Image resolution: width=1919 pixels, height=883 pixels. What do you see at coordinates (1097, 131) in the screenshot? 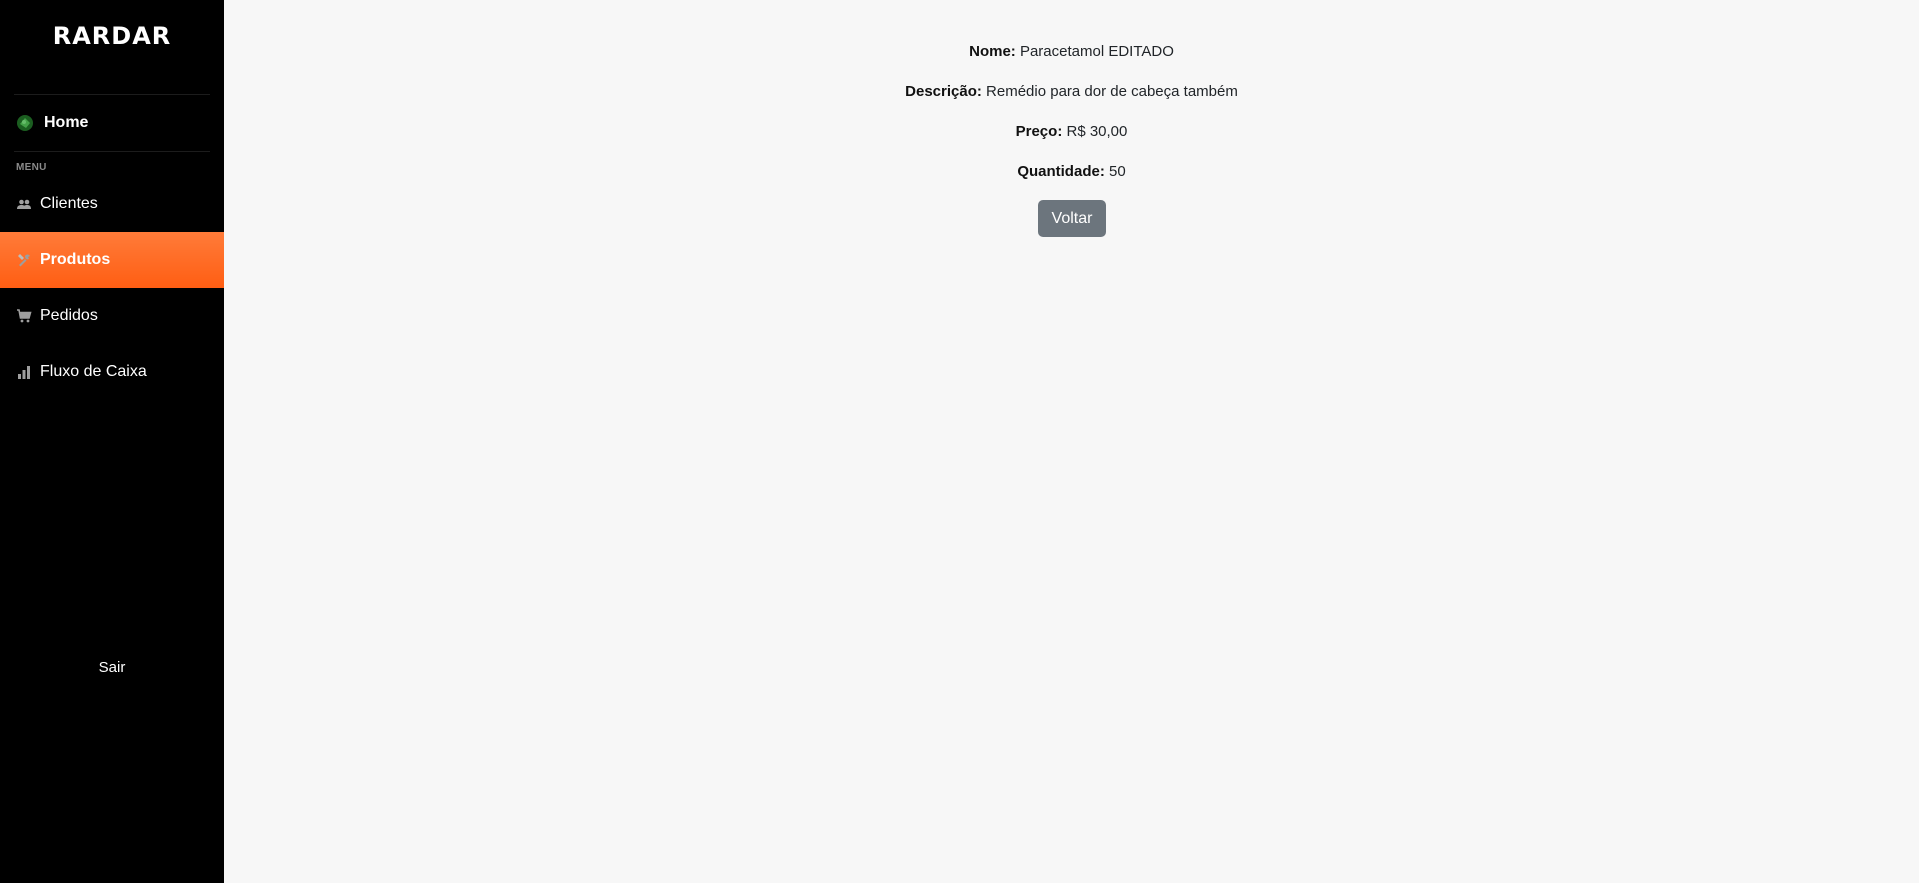
I see `product-price-value: R$ 30,00` at bounding box center [1097, 131].